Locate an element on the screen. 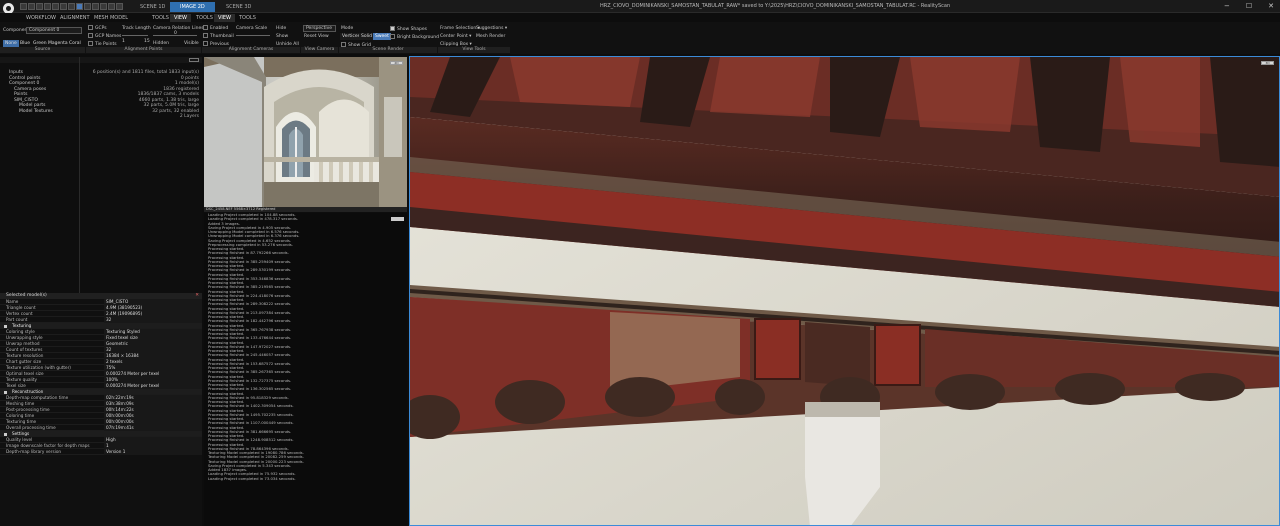 This screenshot has height=526, width=1280. tab-image-2d: IMAGE 2D is located at coordinates (192, 7).